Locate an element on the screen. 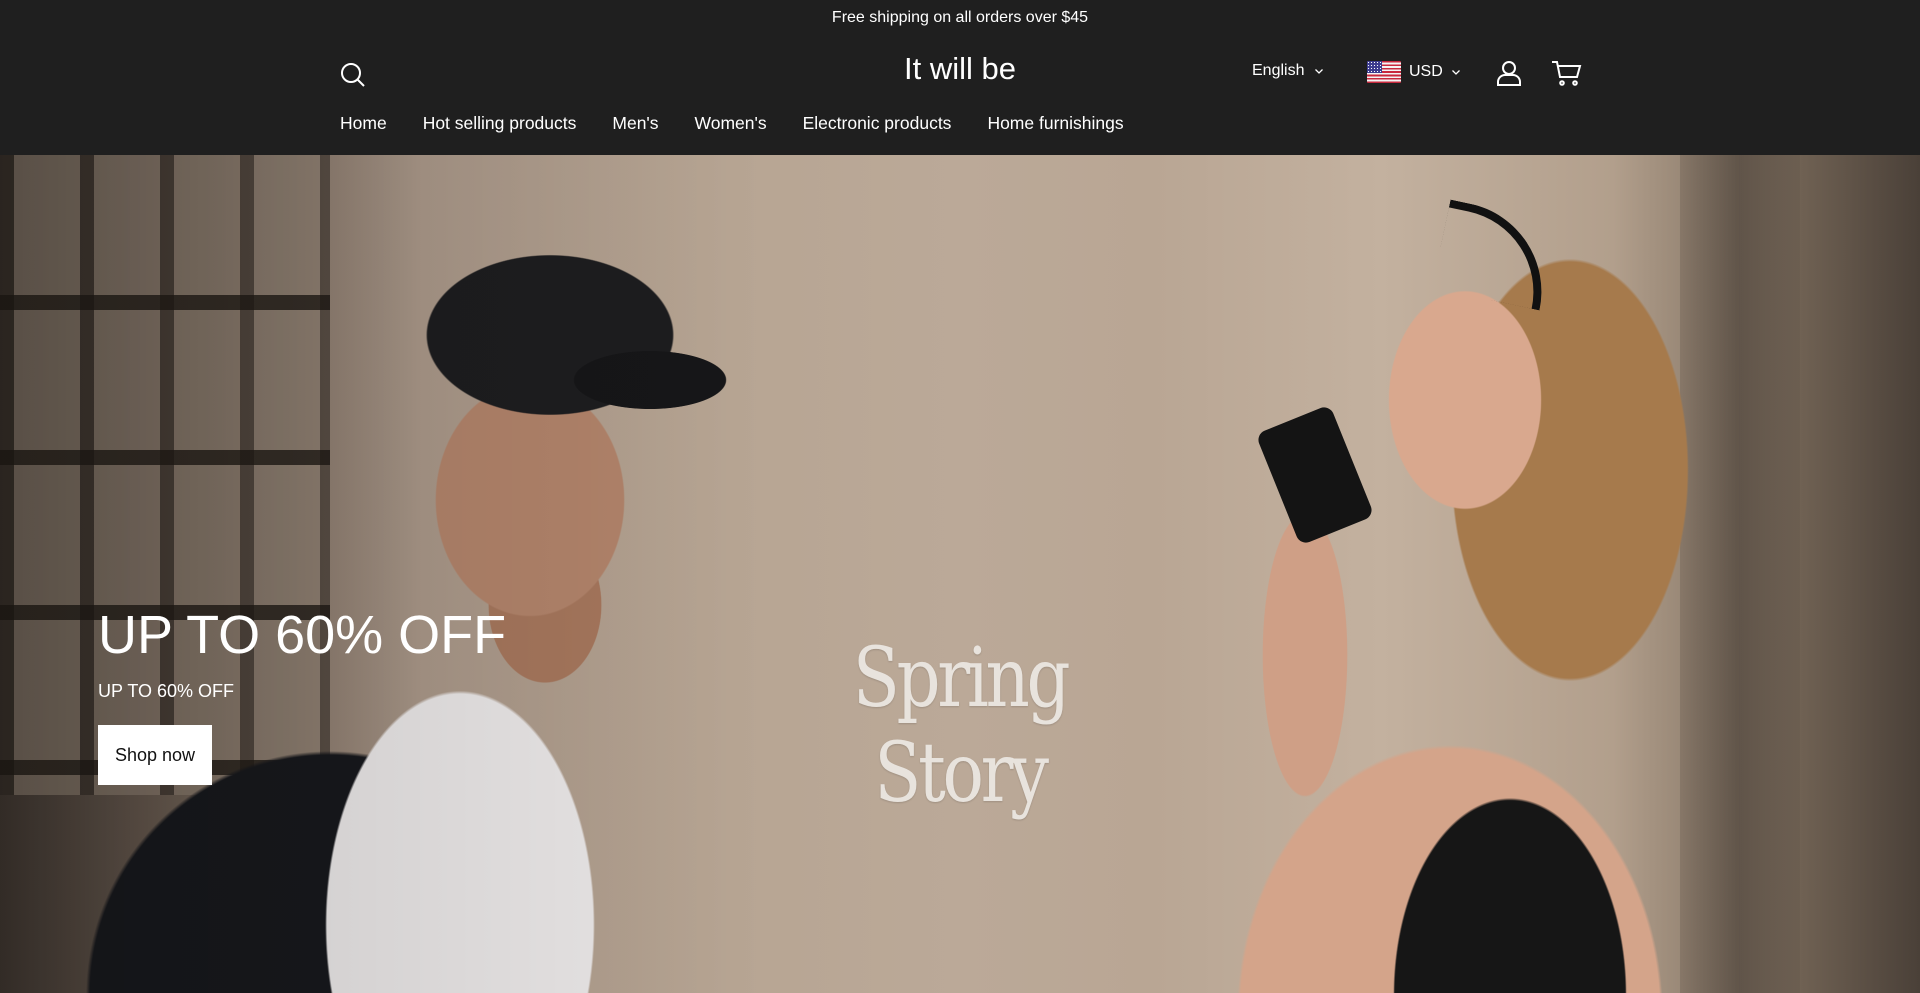 The image size is (1920, 993). currency-selector: USD is located at coordinates (1414, 72).